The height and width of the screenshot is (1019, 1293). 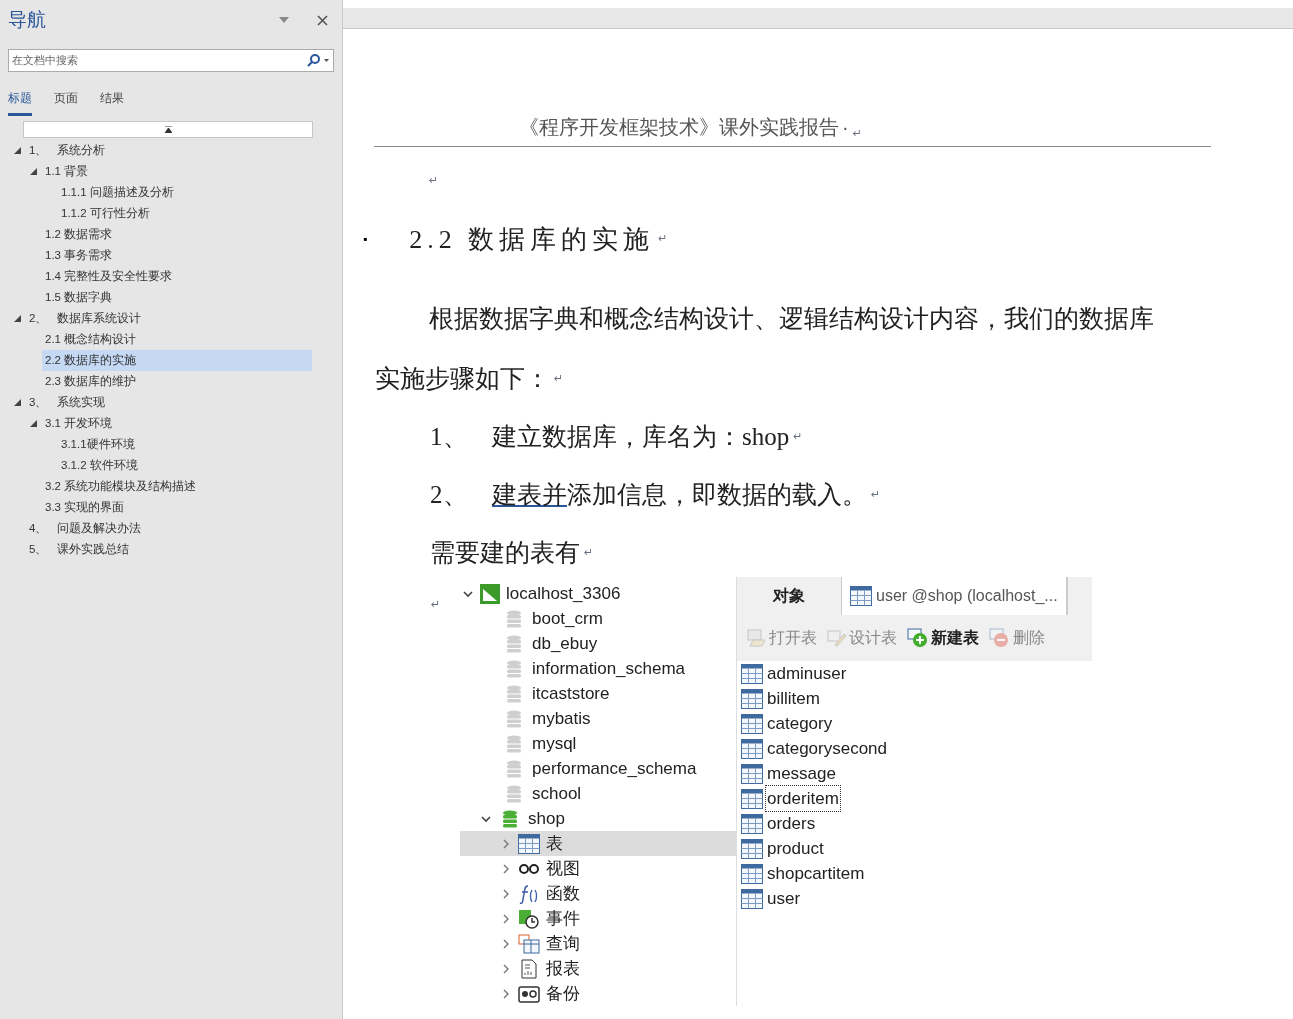 I want to click on body-text: 需要建的表有, so click(x=505, y=553).